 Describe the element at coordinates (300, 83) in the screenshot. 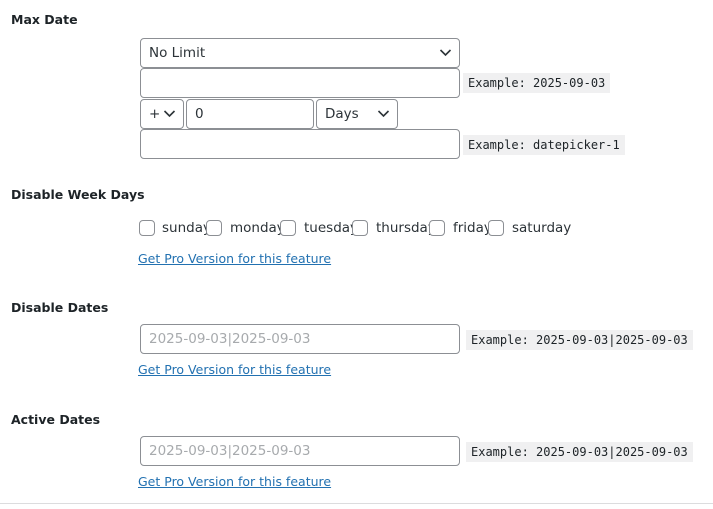

I see `max-date-input` at that location.